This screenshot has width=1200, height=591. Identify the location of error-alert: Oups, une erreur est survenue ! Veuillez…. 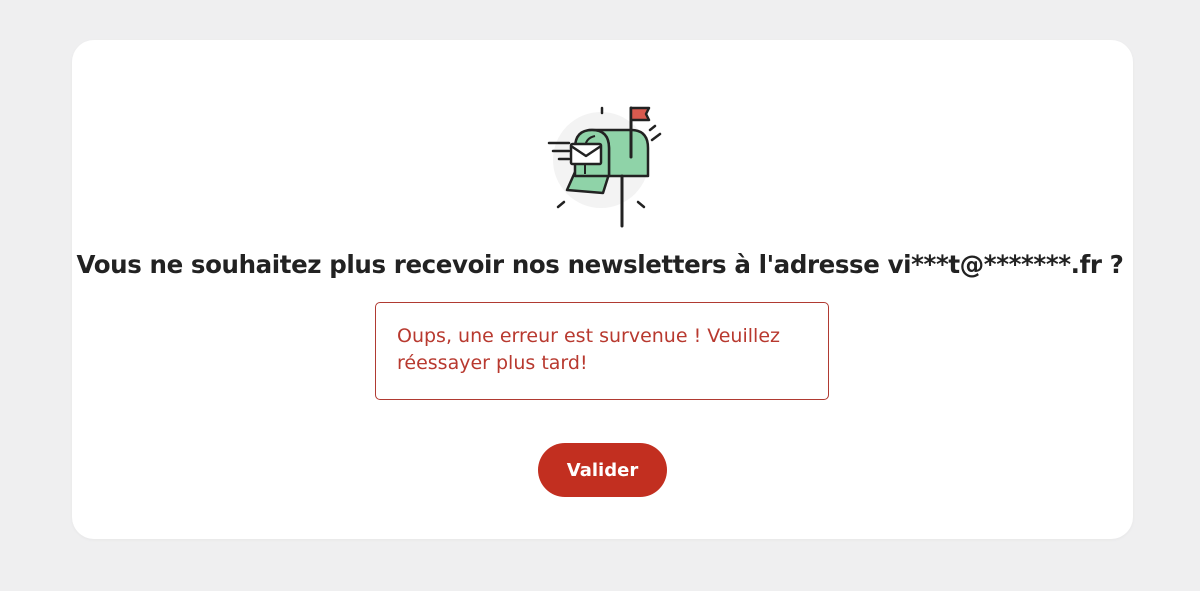
(602, 351).